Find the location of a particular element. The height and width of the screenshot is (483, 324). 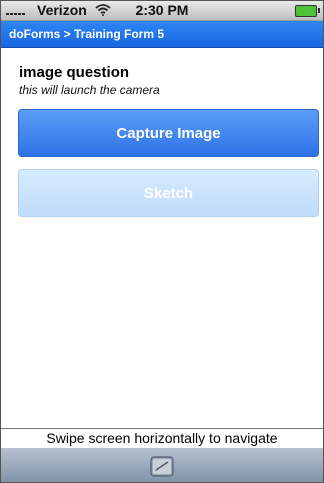

edit-note-icon is located at coordinates (162, 466).